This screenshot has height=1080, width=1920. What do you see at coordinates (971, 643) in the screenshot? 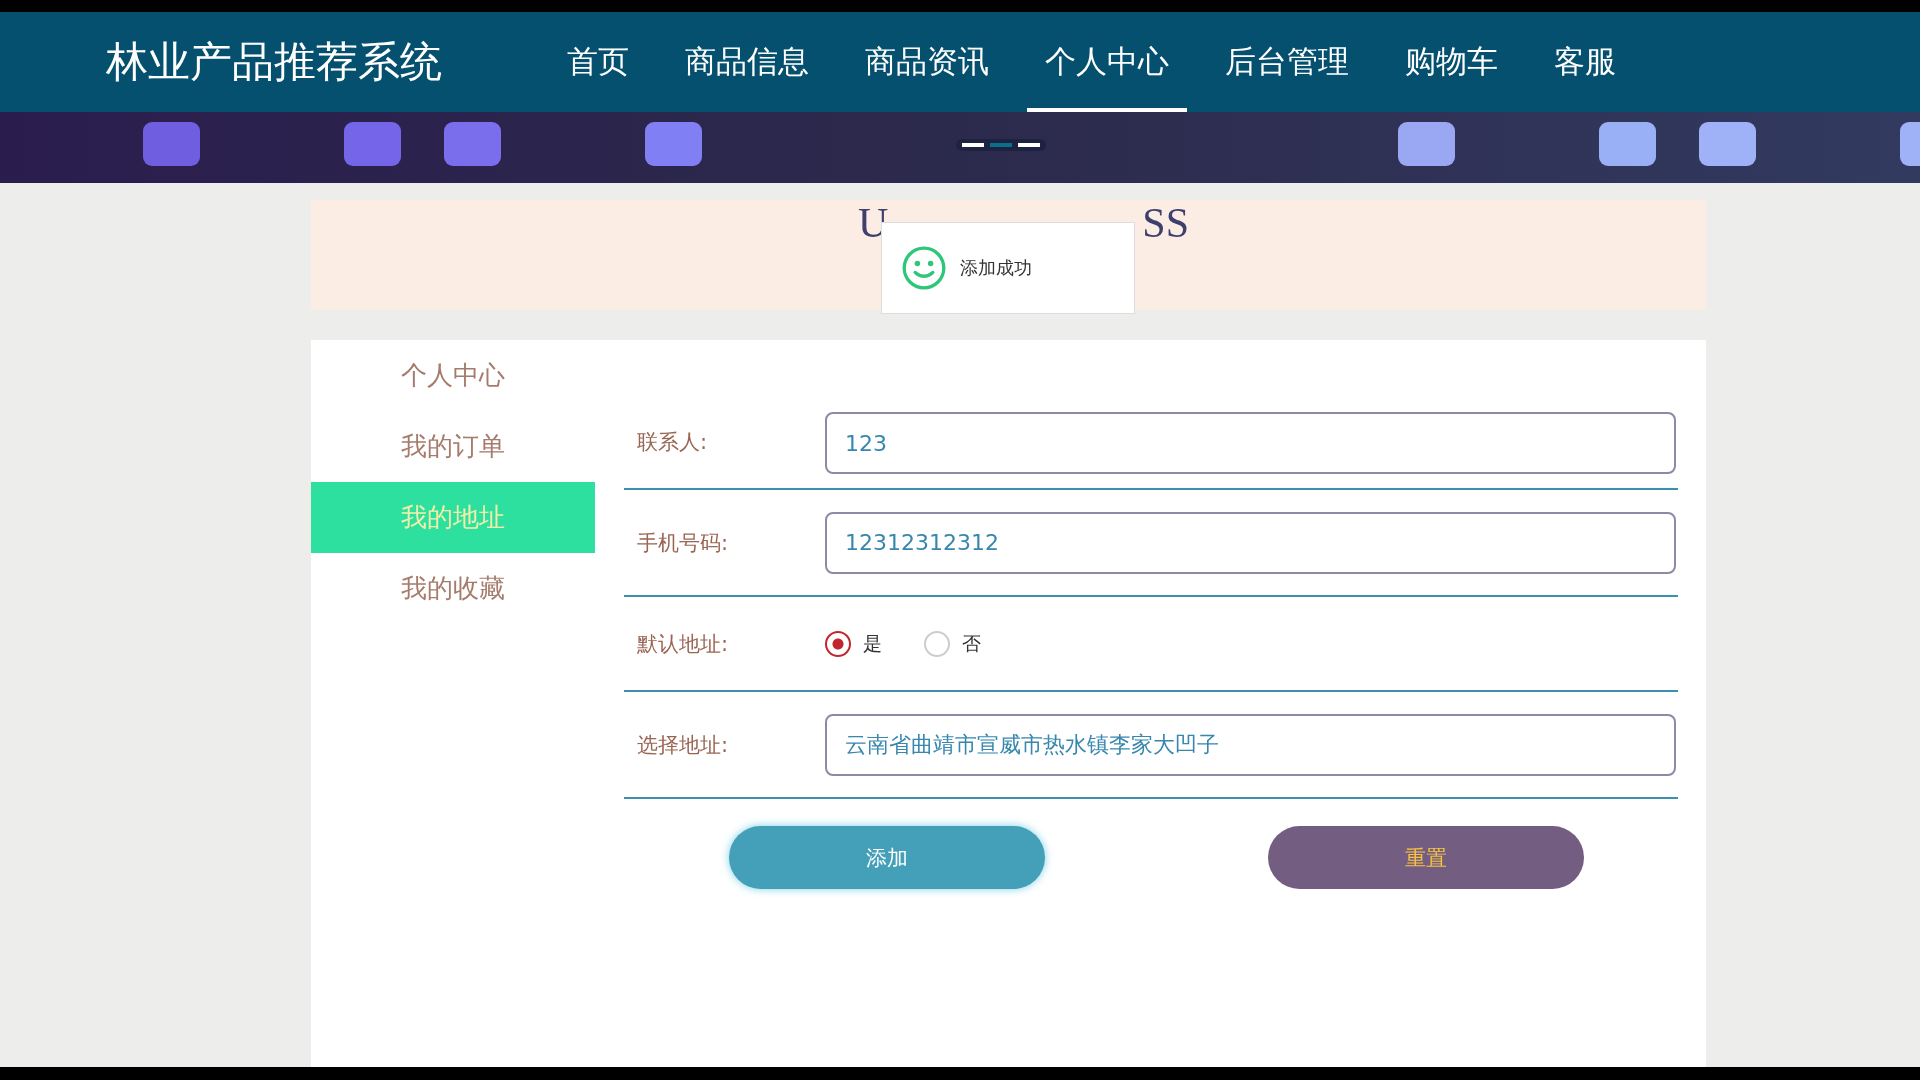
I see `radio-label: 否` at bounding box center [971, 643].